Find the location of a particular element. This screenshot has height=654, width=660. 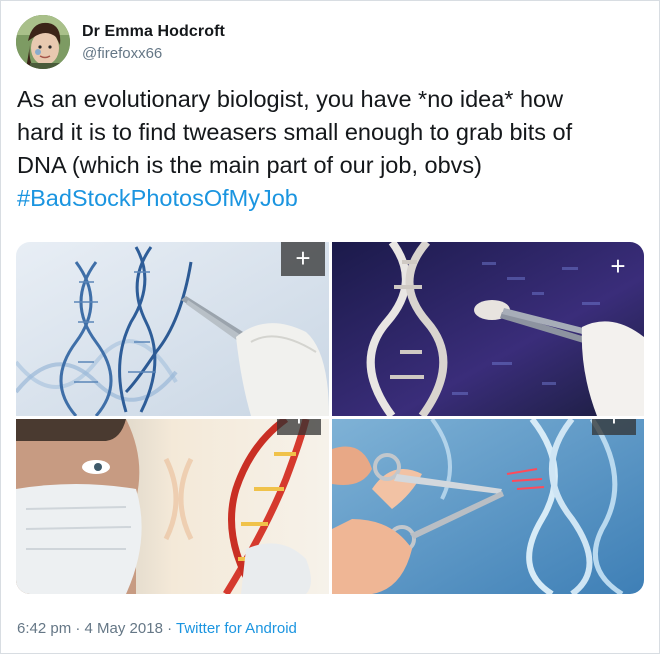

scissors-dna-photo: + is located at coordinates (488, 506).